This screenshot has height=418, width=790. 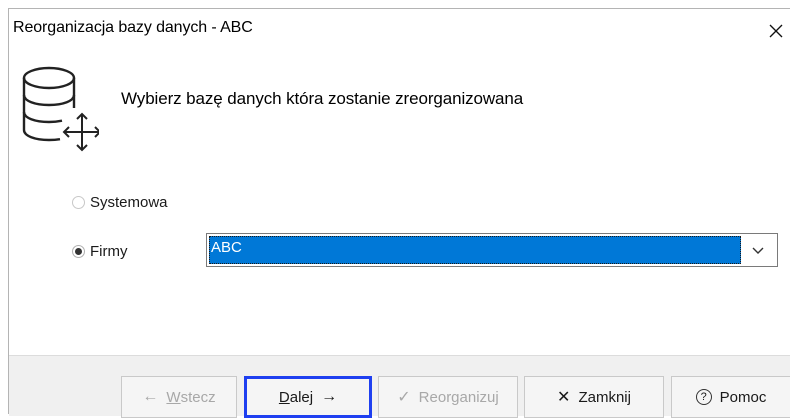 What do you see at coordinates (758, 250) in the screenshot?
I see `chevron-down-icon` at bounding box center [758, 250].